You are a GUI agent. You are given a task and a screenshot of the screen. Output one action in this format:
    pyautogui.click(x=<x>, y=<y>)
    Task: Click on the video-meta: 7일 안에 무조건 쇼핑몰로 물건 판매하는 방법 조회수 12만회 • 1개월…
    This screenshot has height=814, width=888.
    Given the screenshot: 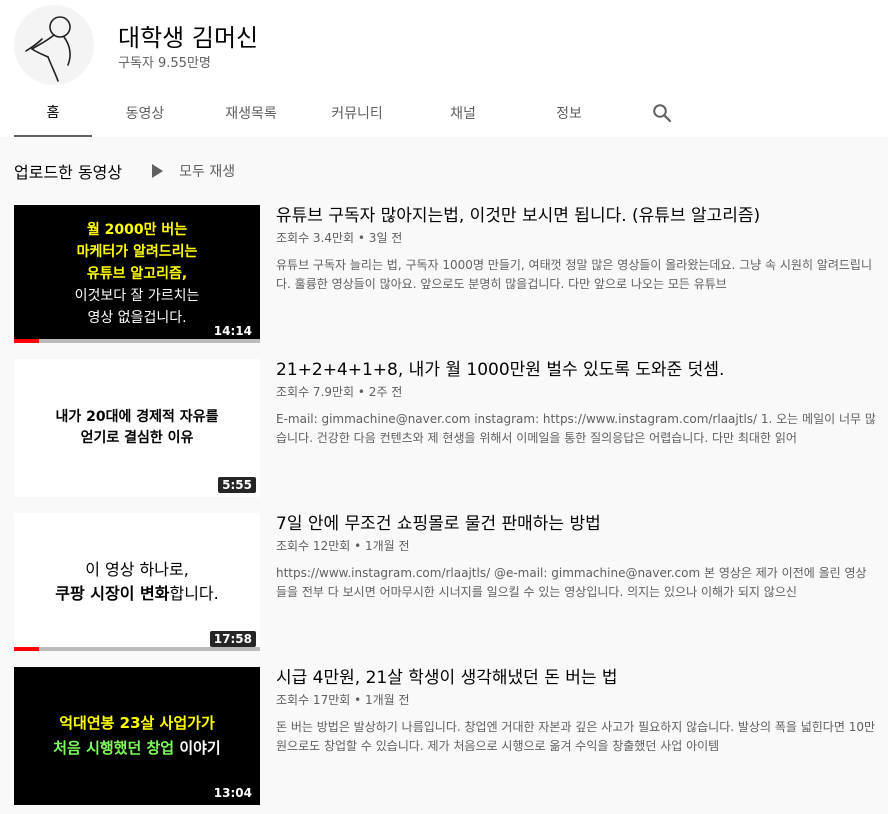 What is the action you would take?
    pyautogui.click(x=582, y=557)
    